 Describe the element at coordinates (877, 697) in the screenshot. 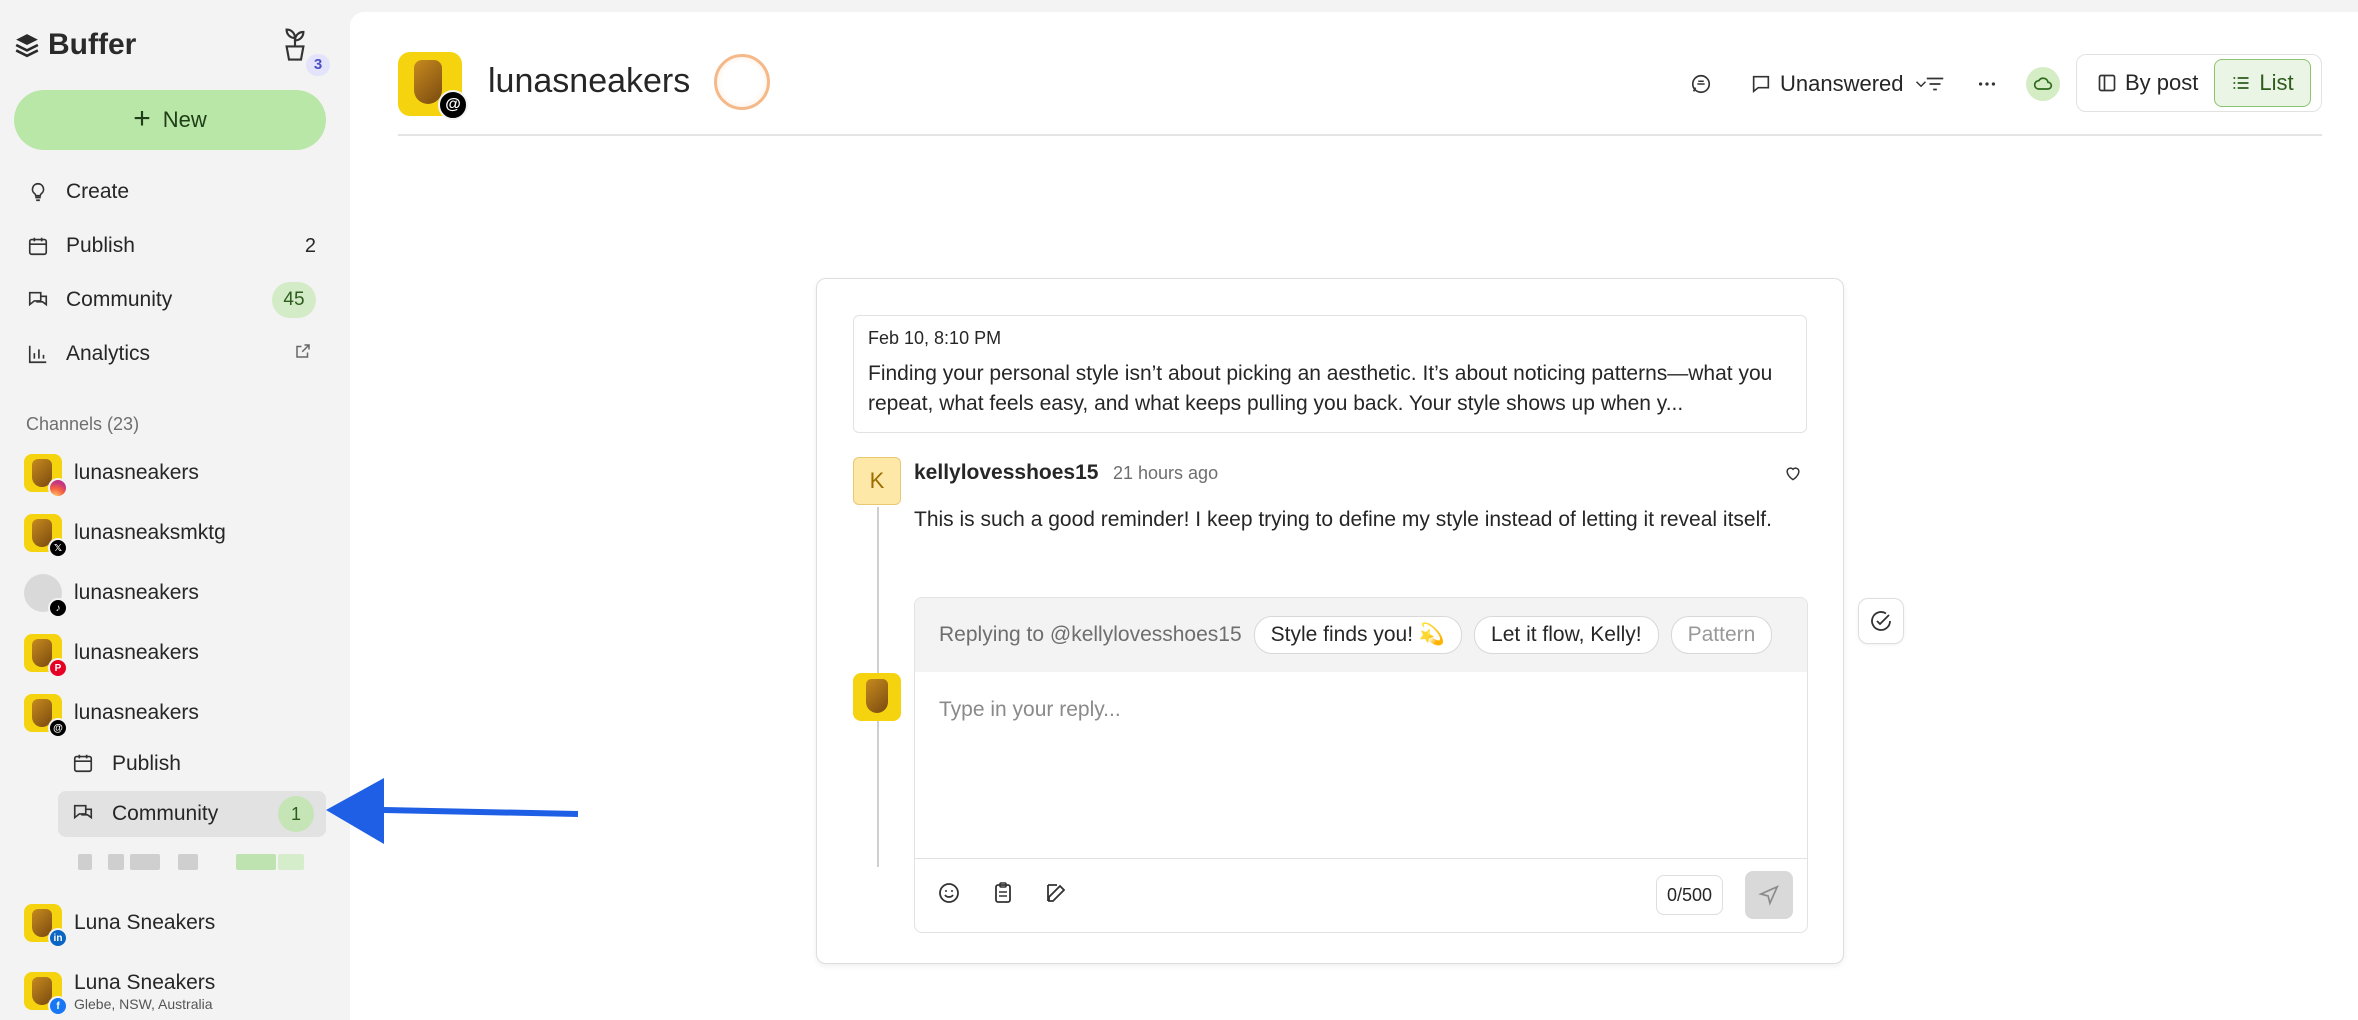

I see `my-avatar` at that location.